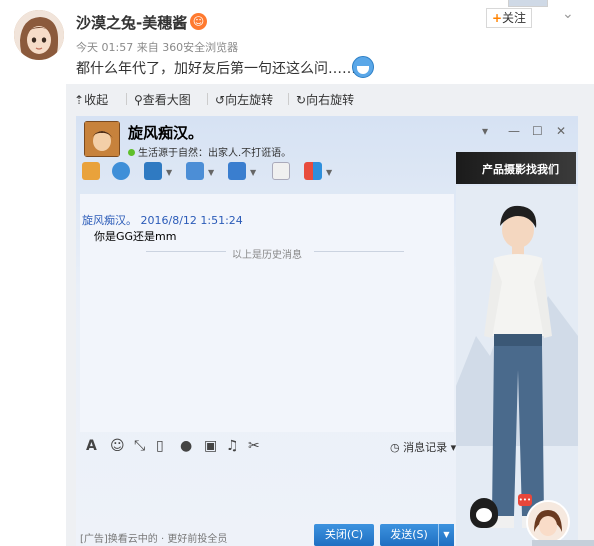 Image resolution: width=594 pixels, height=546 pixels. Describe the element at coordinates (517, 366) in the screenshot. I see `character-illustration` at that location.